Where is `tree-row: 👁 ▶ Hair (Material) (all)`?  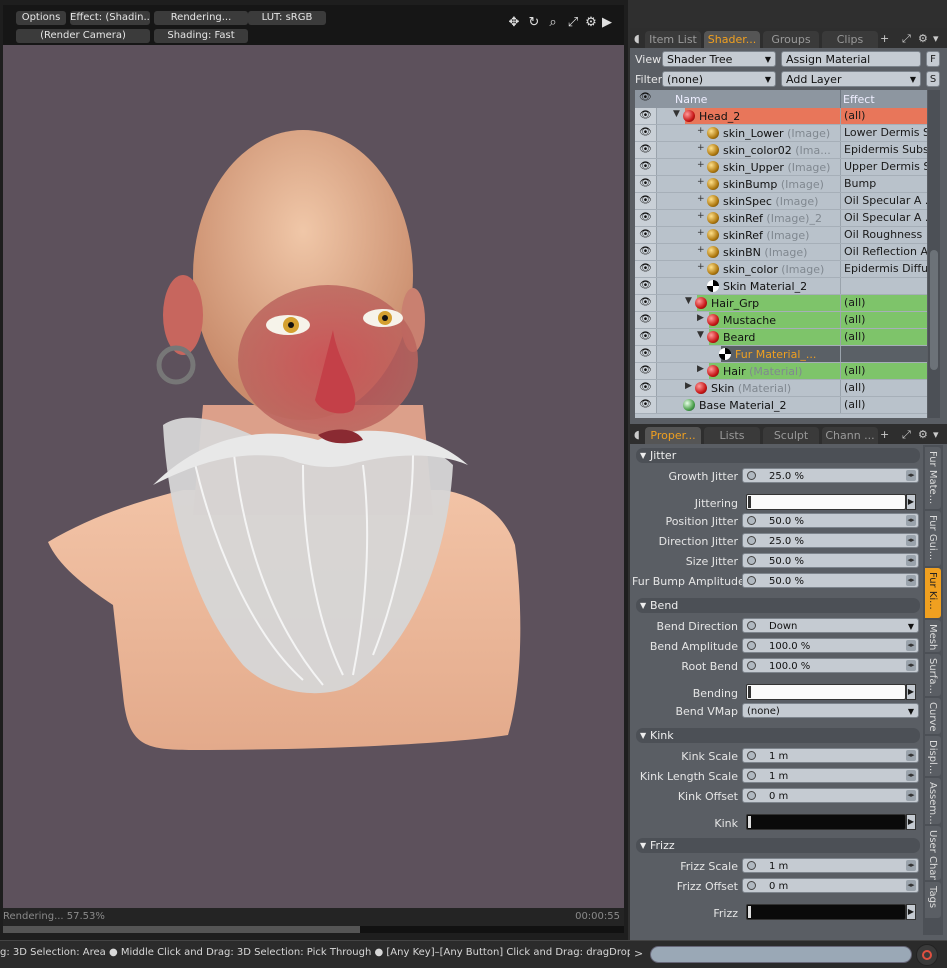
tree-row: 👁 ▶ Hair (Material) (all) is located at coordinates (781, 371).